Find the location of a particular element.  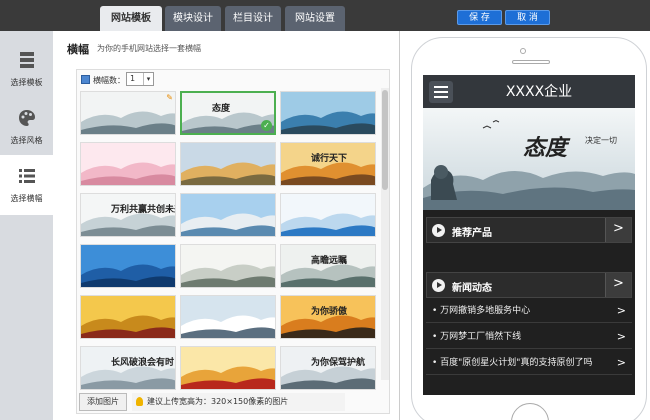

banner-thumbnail: 诚行天下 is located at coordinates (328, 164).